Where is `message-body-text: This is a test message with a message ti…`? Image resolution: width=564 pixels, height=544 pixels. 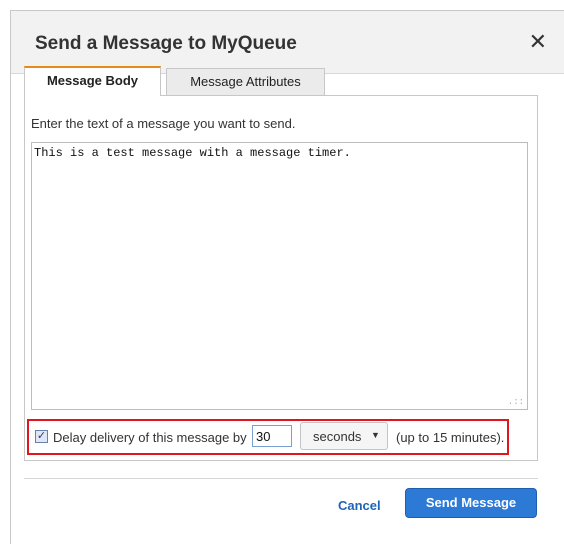 message-body-text: This is a test message with a message ti… is located at coordinates (192, 153).